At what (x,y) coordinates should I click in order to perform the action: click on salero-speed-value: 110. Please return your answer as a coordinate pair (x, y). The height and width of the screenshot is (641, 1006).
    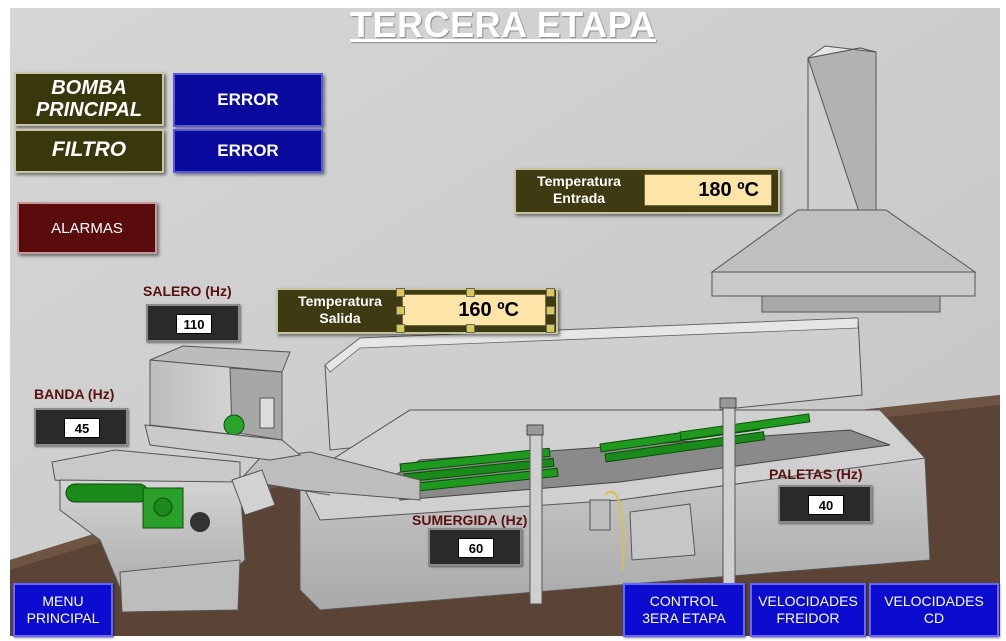
    Looking at the image, I should click on (194, 324).